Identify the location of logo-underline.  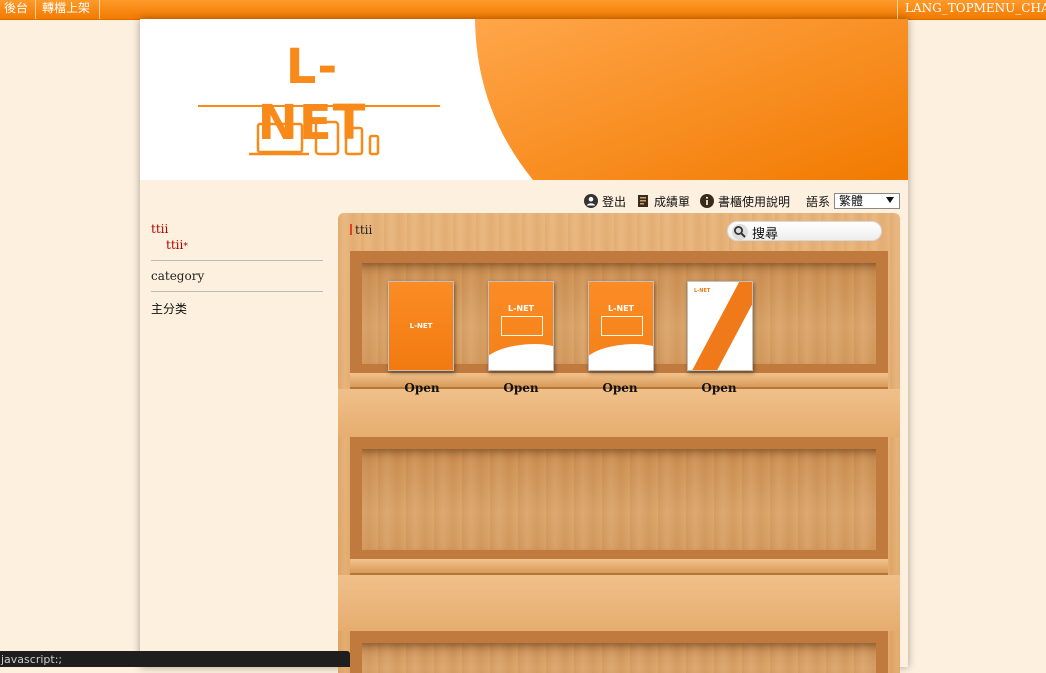
(319, 106).